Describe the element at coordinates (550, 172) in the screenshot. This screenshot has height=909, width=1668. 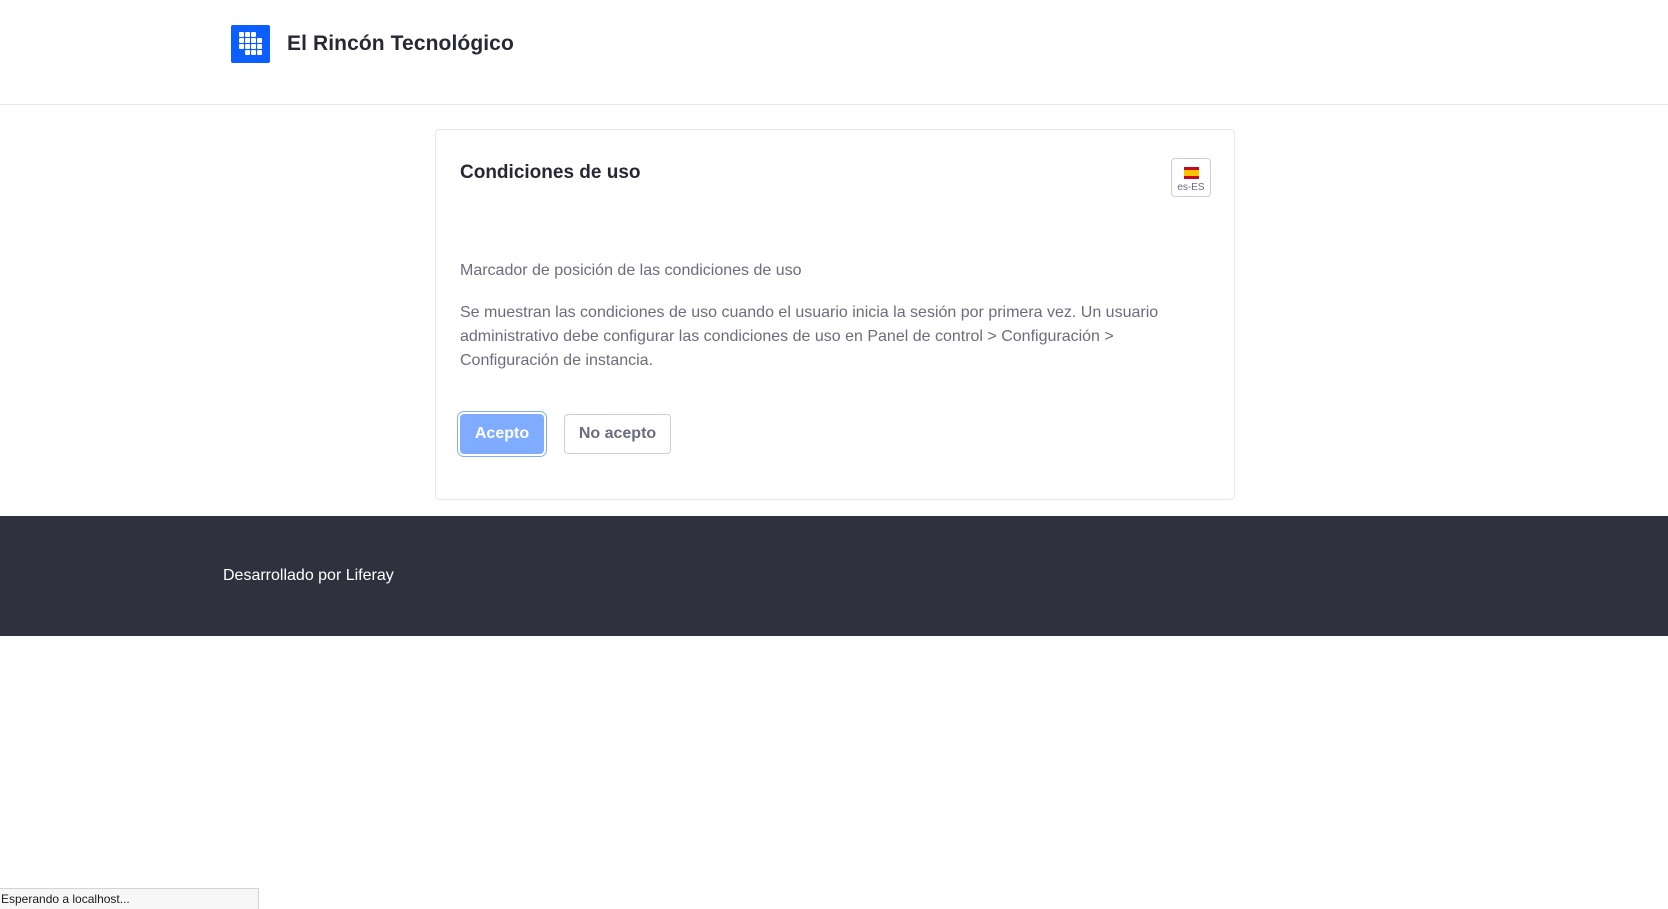
I see `terms-title: Condiciones de uso` at that location.